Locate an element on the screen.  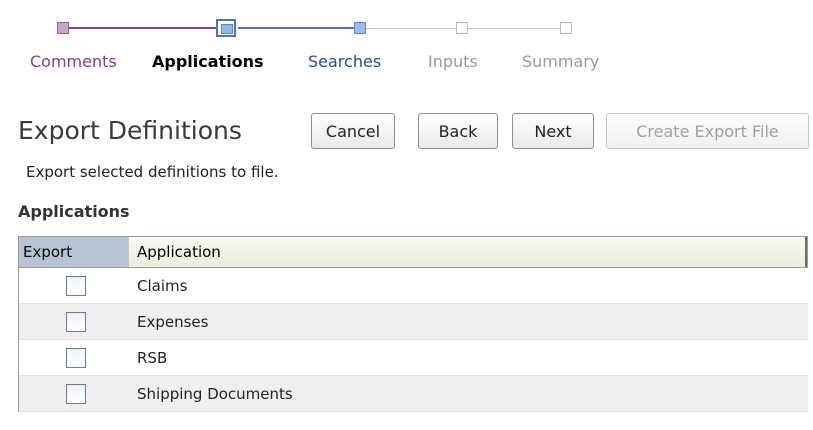
step-inputs-label: Inputs is located at coordinates (453, 61).